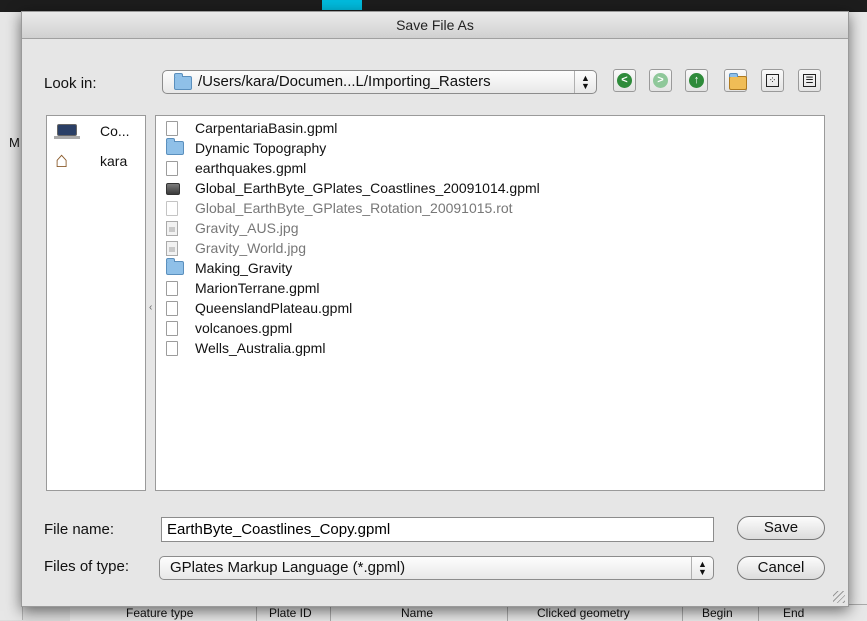  Describe the element at coordinates (11, 316) in the screenshot. I see `background-left-panel` at that location.